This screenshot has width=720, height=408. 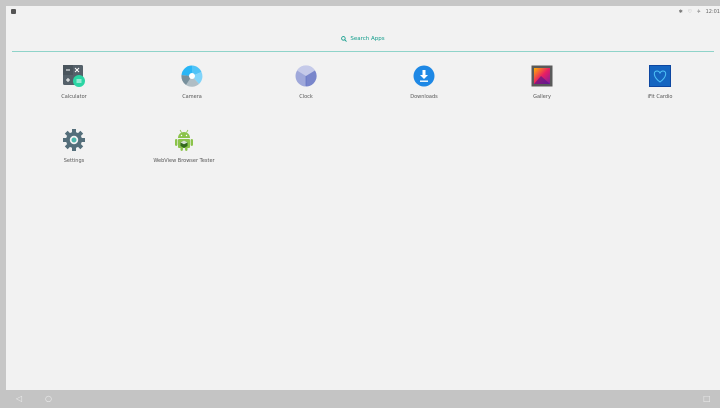 What do you see at coordinates (660, 76) in the screenshot?
I see `ifit-cardio-icon` at bounding box center [660, 76].